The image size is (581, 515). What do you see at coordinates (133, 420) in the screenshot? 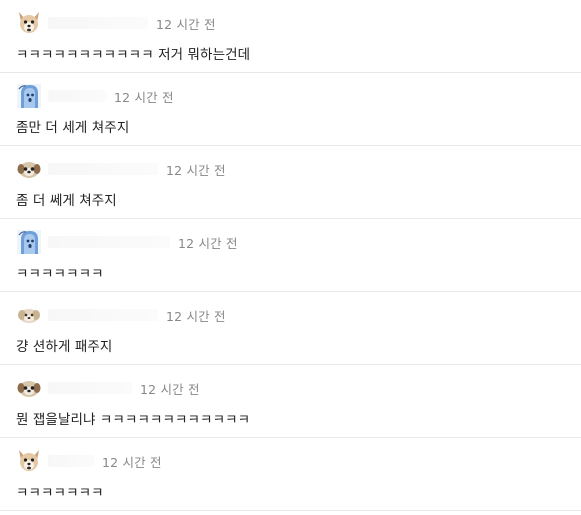
I see `comment-text: 뭔 잽을날리냐 ㅋㅋㅋㅋㅋㅋㅋㅋㅋㅋㅋㅋ` at bounding box center [133, 420].